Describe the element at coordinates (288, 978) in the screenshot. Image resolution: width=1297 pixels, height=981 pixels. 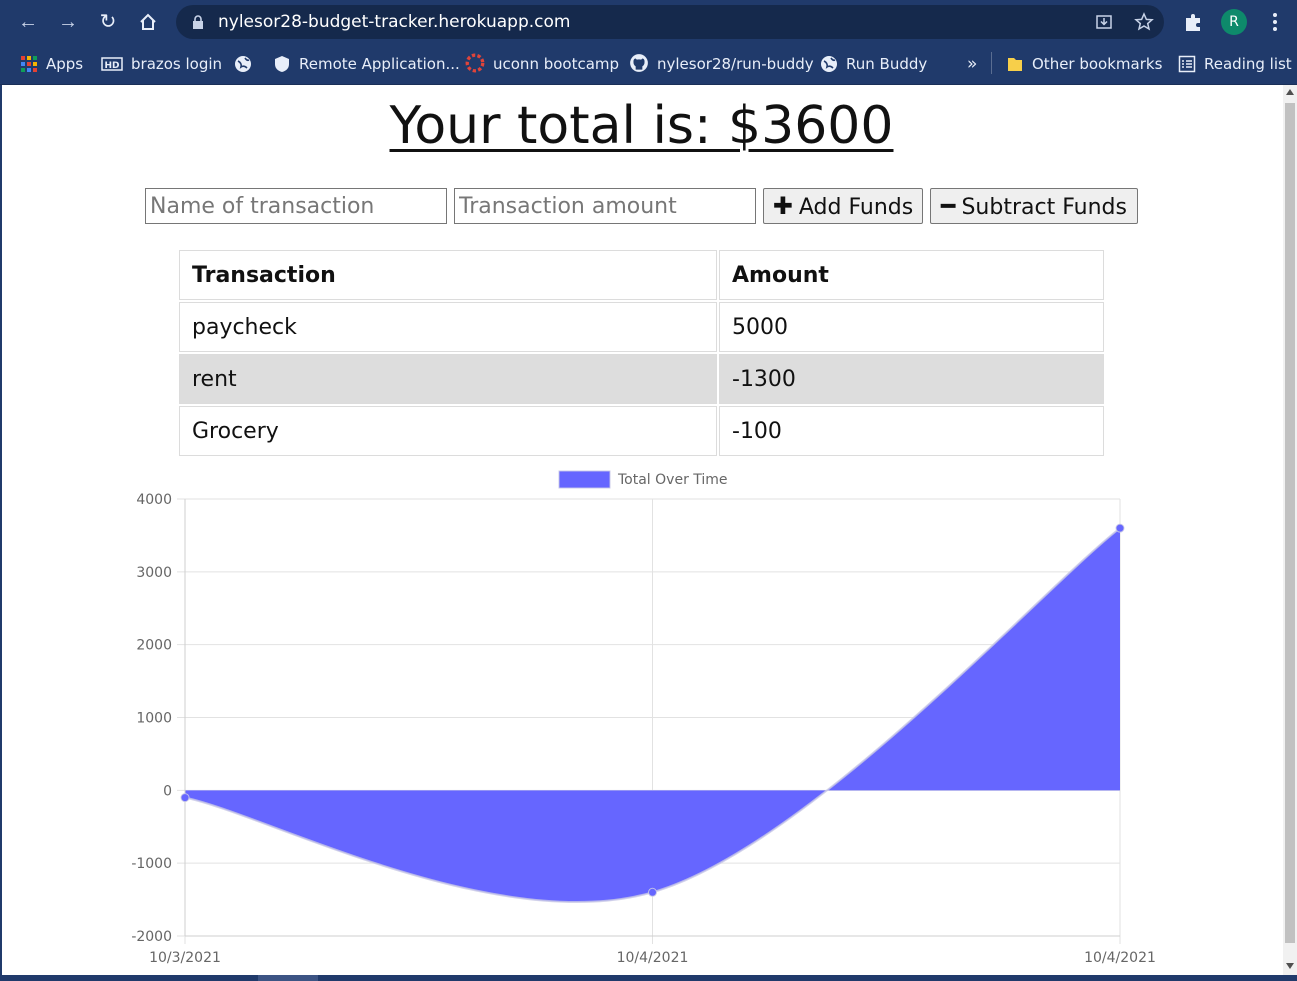
I see `taskbar-item` at that location.